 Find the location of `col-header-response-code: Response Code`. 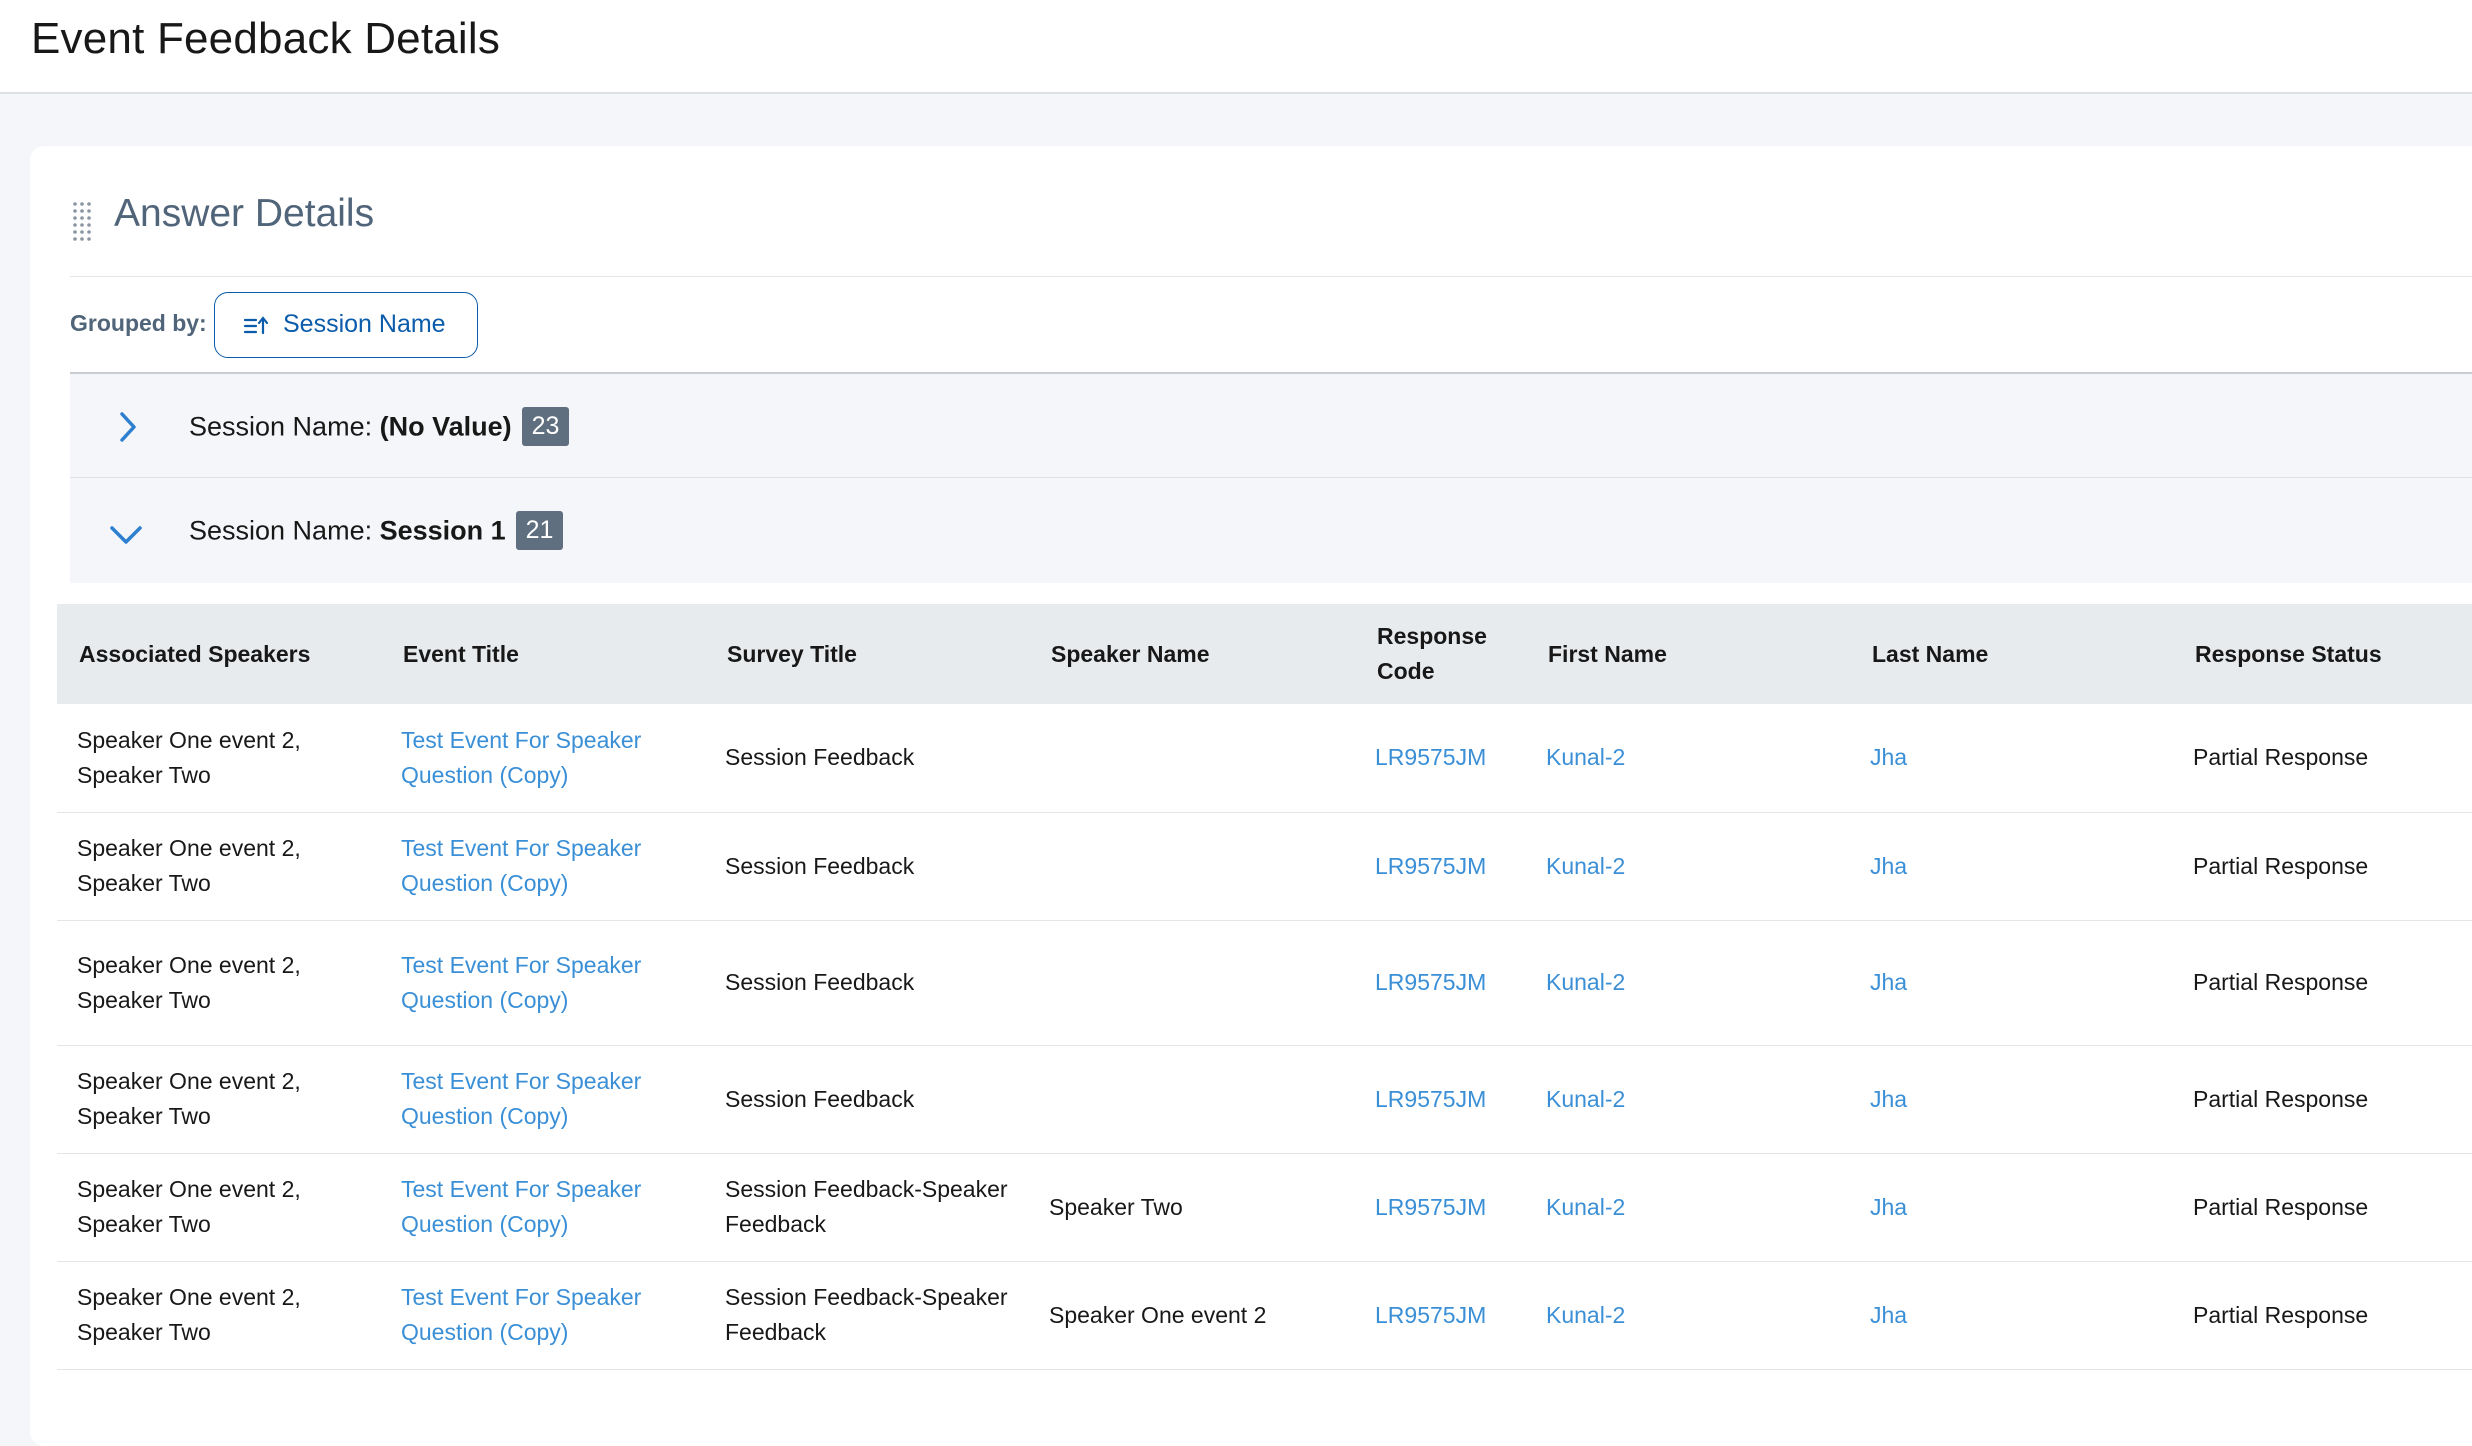

col-header-response-code: Response Code is located at coordinates (1440, 654).